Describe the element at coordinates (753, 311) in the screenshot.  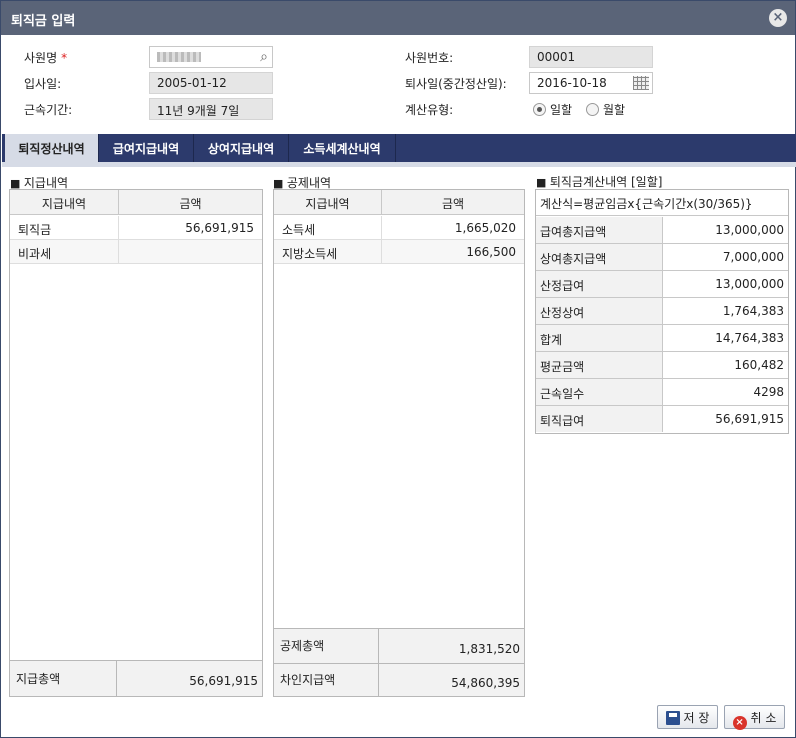
I see `calc-row-value: 1,764,383` at that location.